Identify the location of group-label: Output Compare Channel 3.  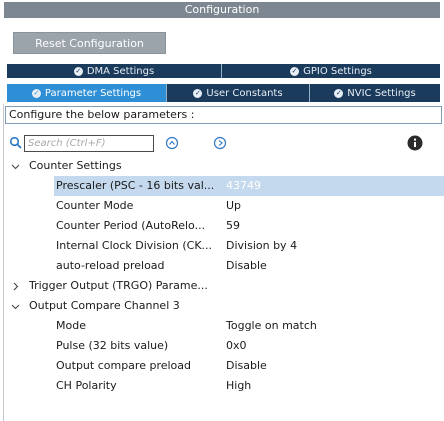
(104, 305).